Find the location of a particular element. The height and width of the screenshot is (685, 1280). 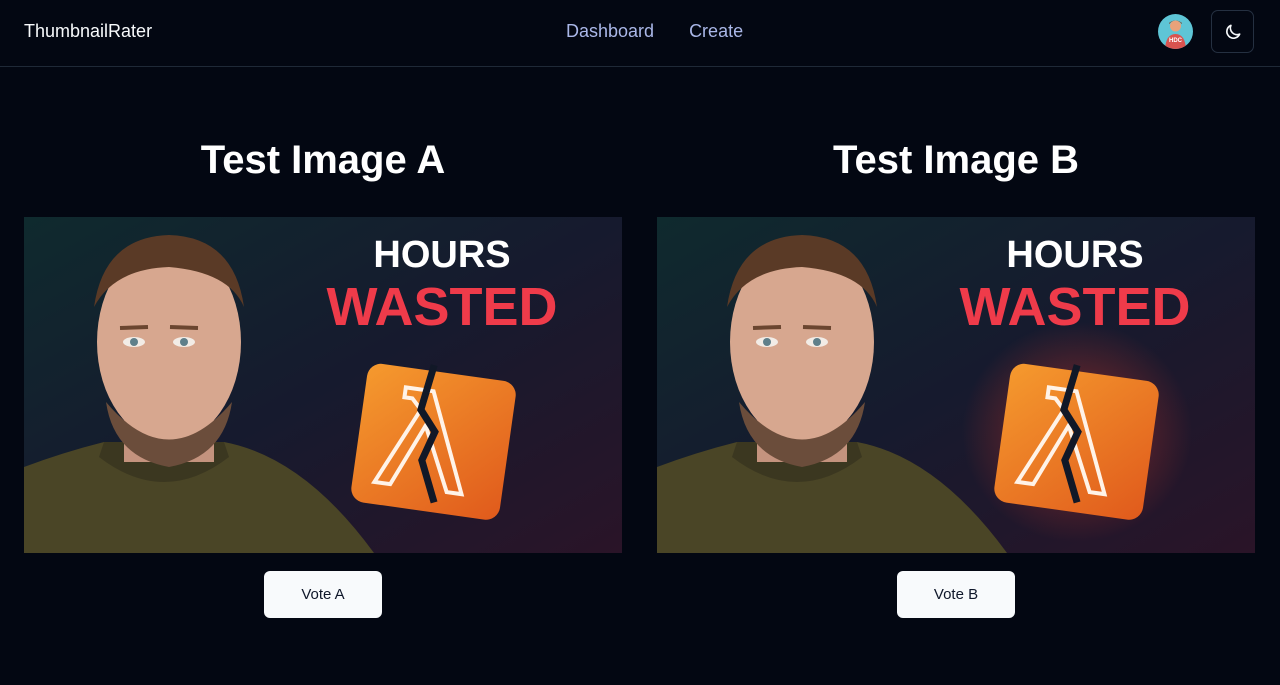

avatar-illustration: HDC is located at coordinates (1175, 34).